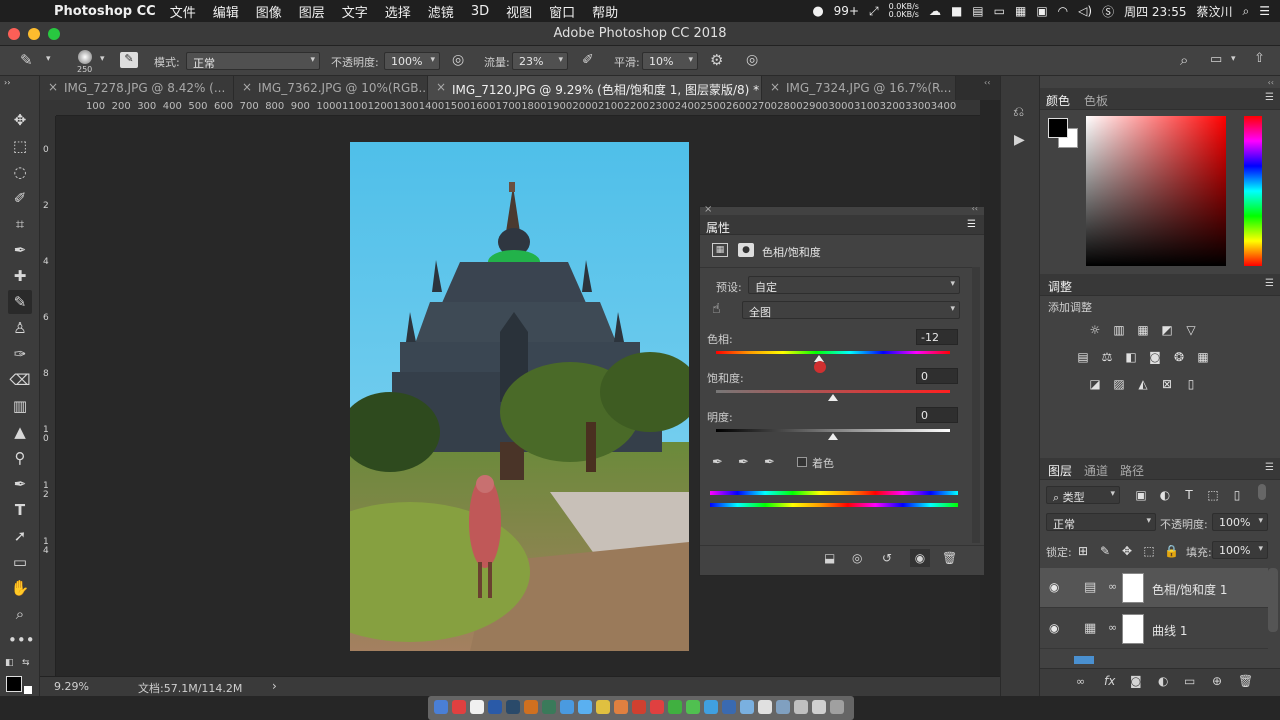 The image size is (1280, 720). What do you see at coordinates (9, 663) in the screenshot?
I see `default-colors-icon: ◧` at bounding box center [9, 663].